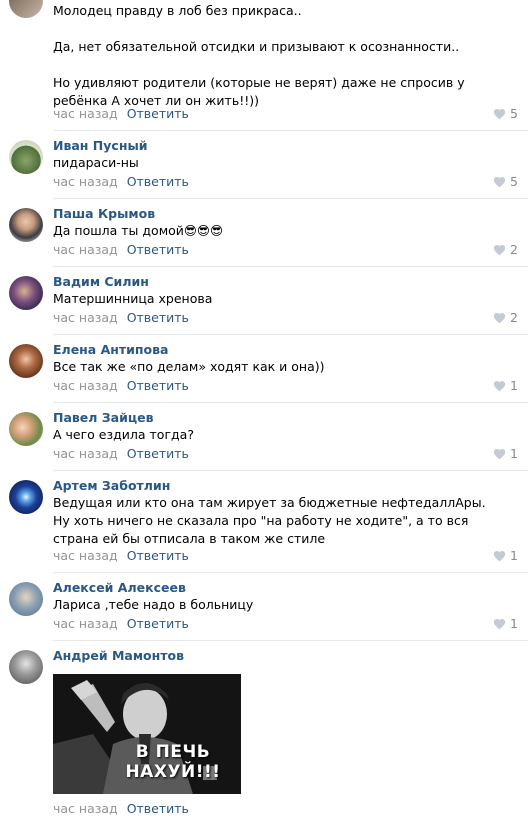 The image size is (528, 818). Describe the element at coordinates (147, 734) in the screenshot. I see `attached-image: В ПЕЧЬ НАХУЙ!!!` at that location.